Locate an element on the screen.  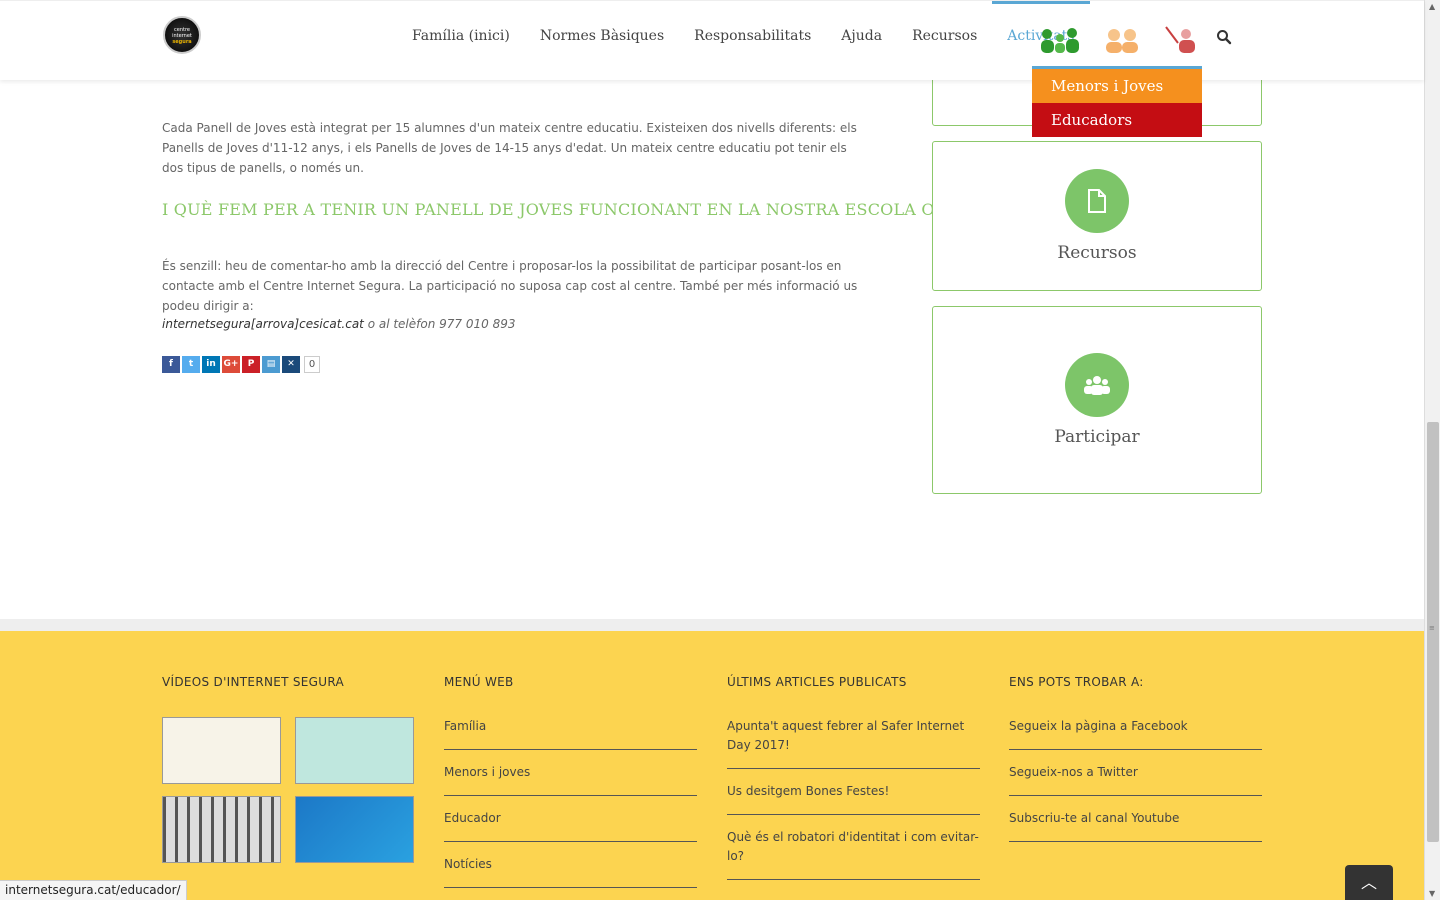
share-bar: f t in G+ P ▤ ✕ 0 is located at coordinates (241, 364).